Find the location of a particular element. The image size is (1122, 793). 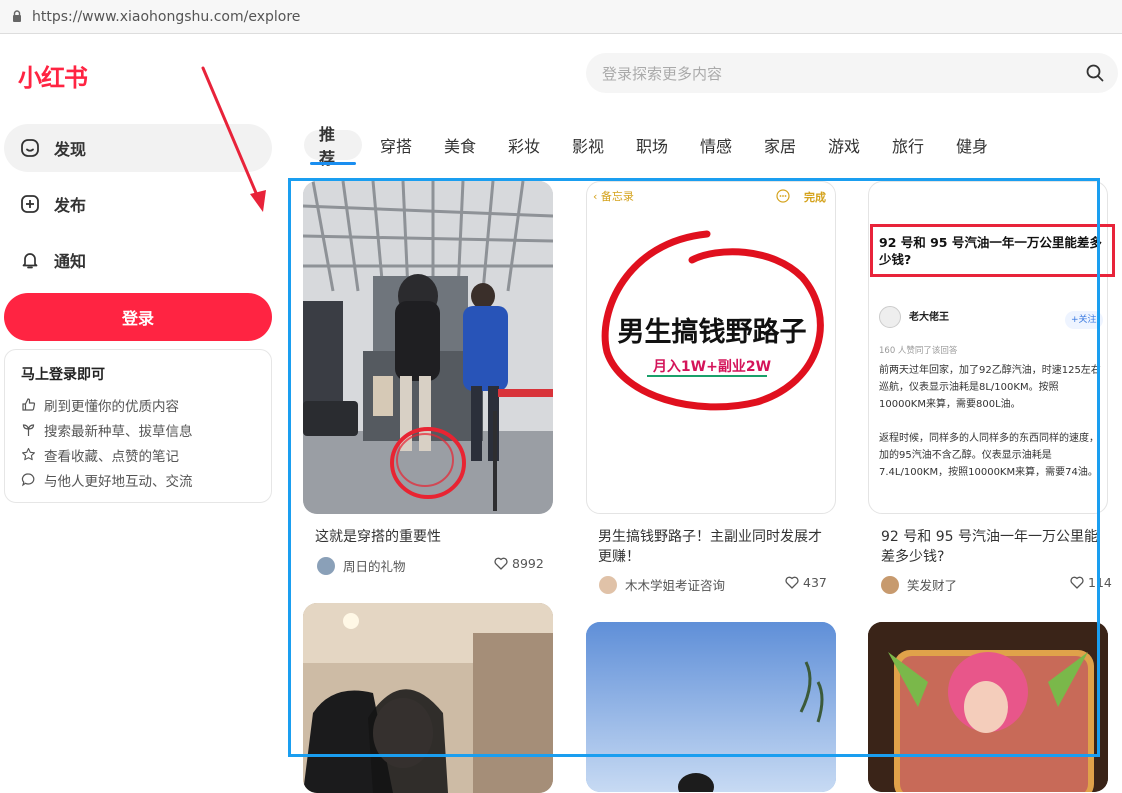

search-icon is located at coordinates (1095, 73).